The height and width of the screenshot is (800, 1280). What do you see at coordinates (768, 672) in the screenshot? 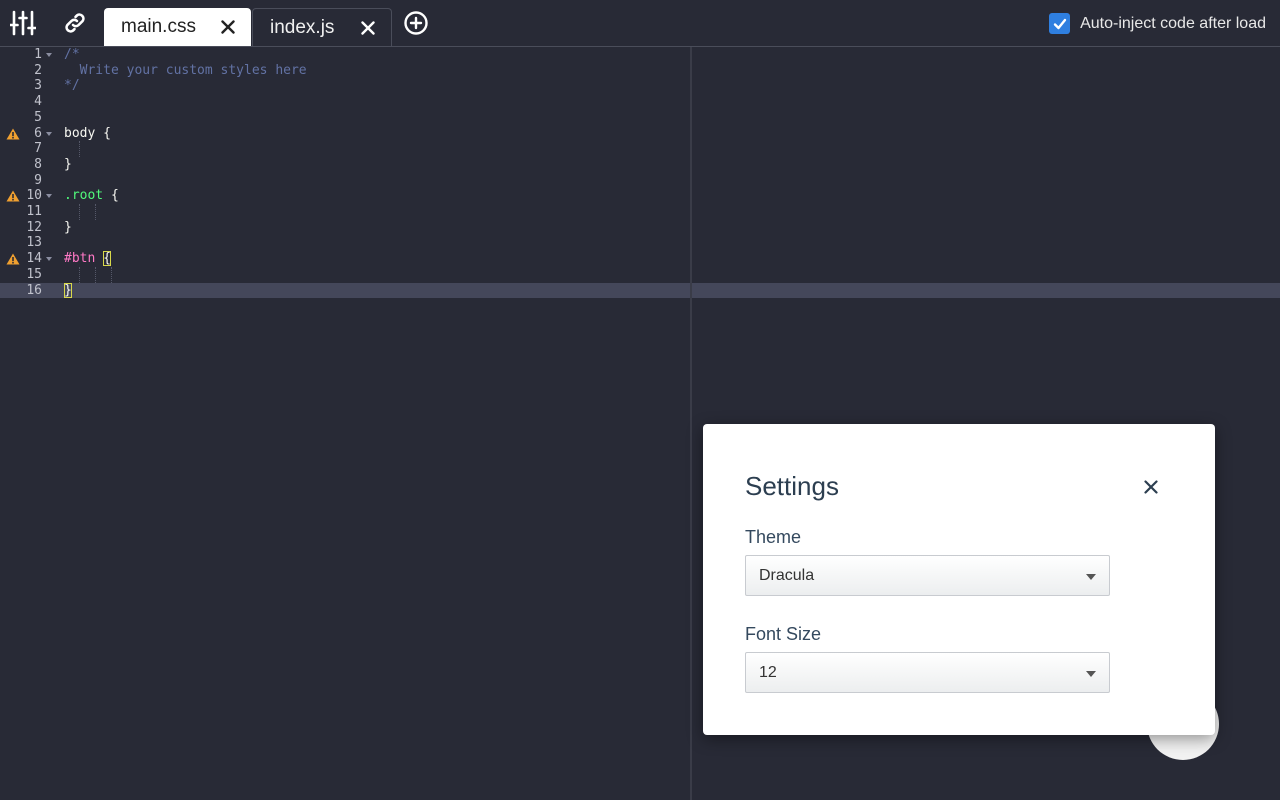
I see `font-size-value: 12` at bounding box center [768, 672].